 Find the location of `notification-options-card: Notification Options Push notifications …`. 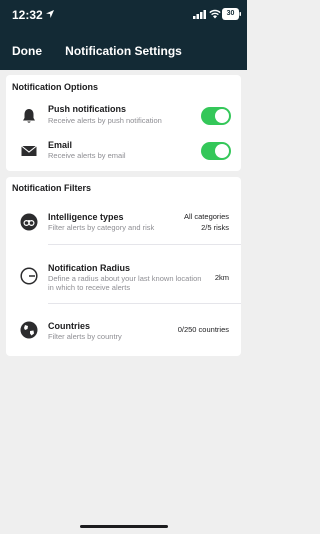

notification-options-card: Notification Options Push notifications … is located at coordinates (123, 123).